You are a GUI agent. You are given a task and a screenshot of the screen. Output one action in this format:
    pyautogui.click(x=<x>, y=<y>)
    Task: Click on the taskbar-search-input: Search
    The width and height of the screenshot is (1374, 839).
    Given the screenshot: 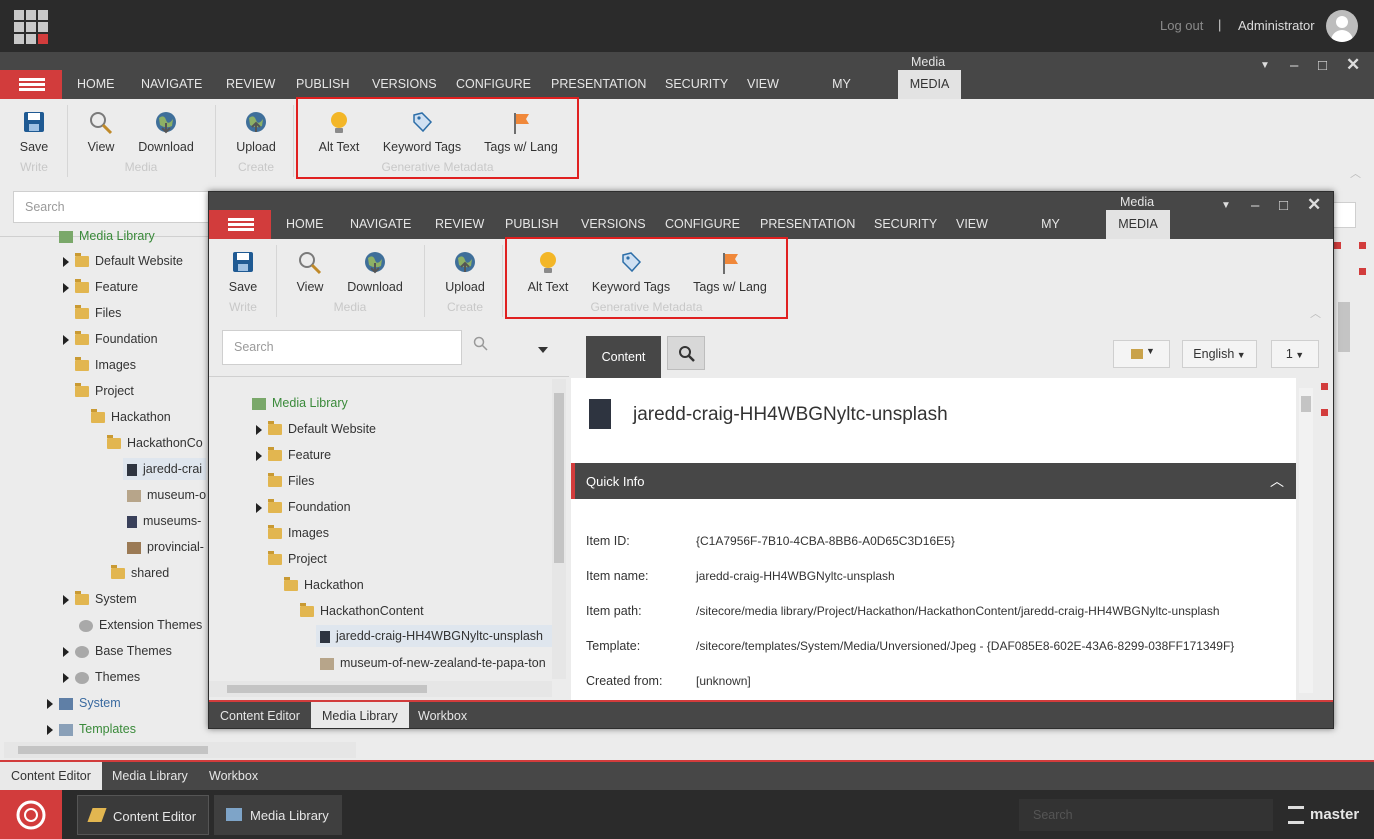 What is the action you would take?
    pyautogui.click(x=1146, y=815)
    